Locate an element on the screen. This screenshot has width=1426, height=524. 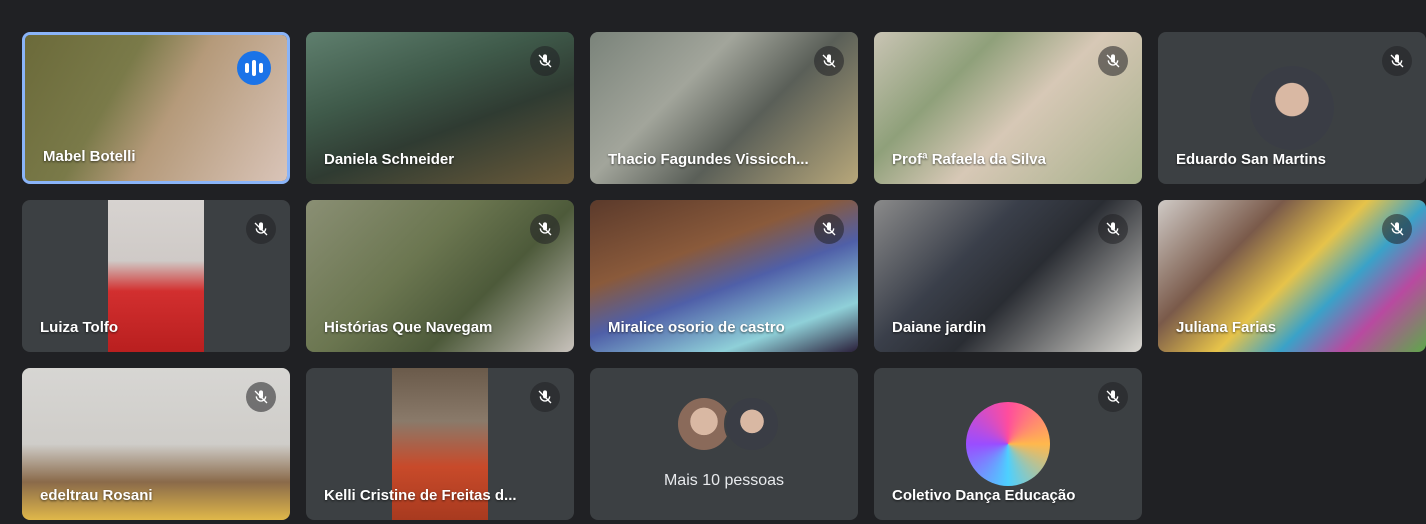
participant-name: Luiza Tolfo is located at coordinates (79, 327).